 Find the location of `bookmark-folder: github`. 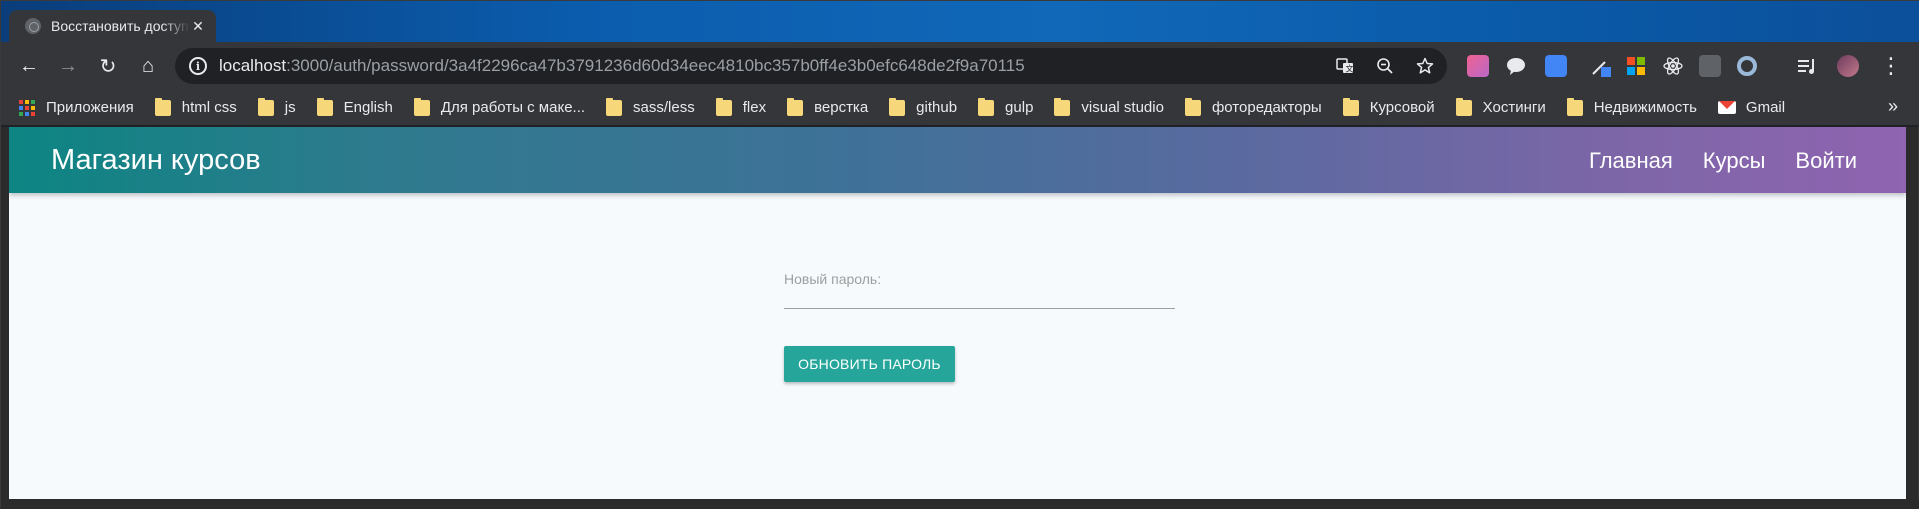

bookmark-folder: github is located at coordinates (923, 106).